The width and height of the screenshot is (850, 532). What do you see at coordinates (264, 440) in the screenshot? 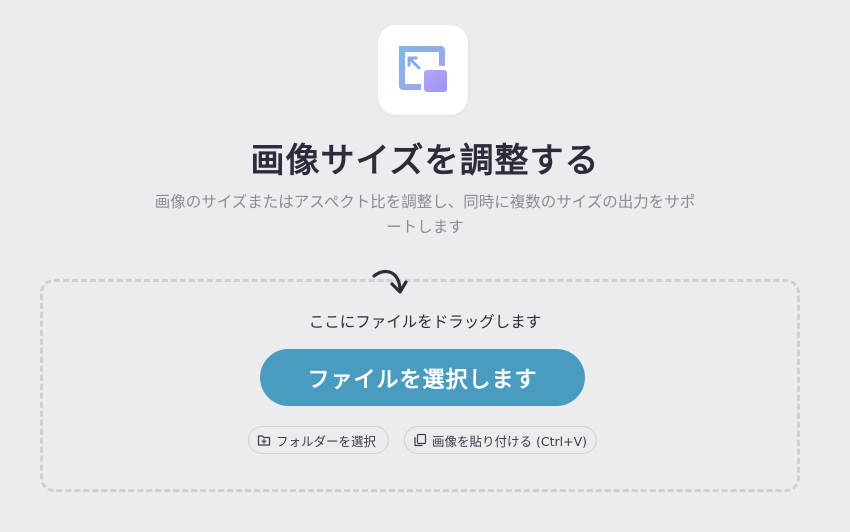
I see `folder-plus-icon` at bounding box center [264, 440].